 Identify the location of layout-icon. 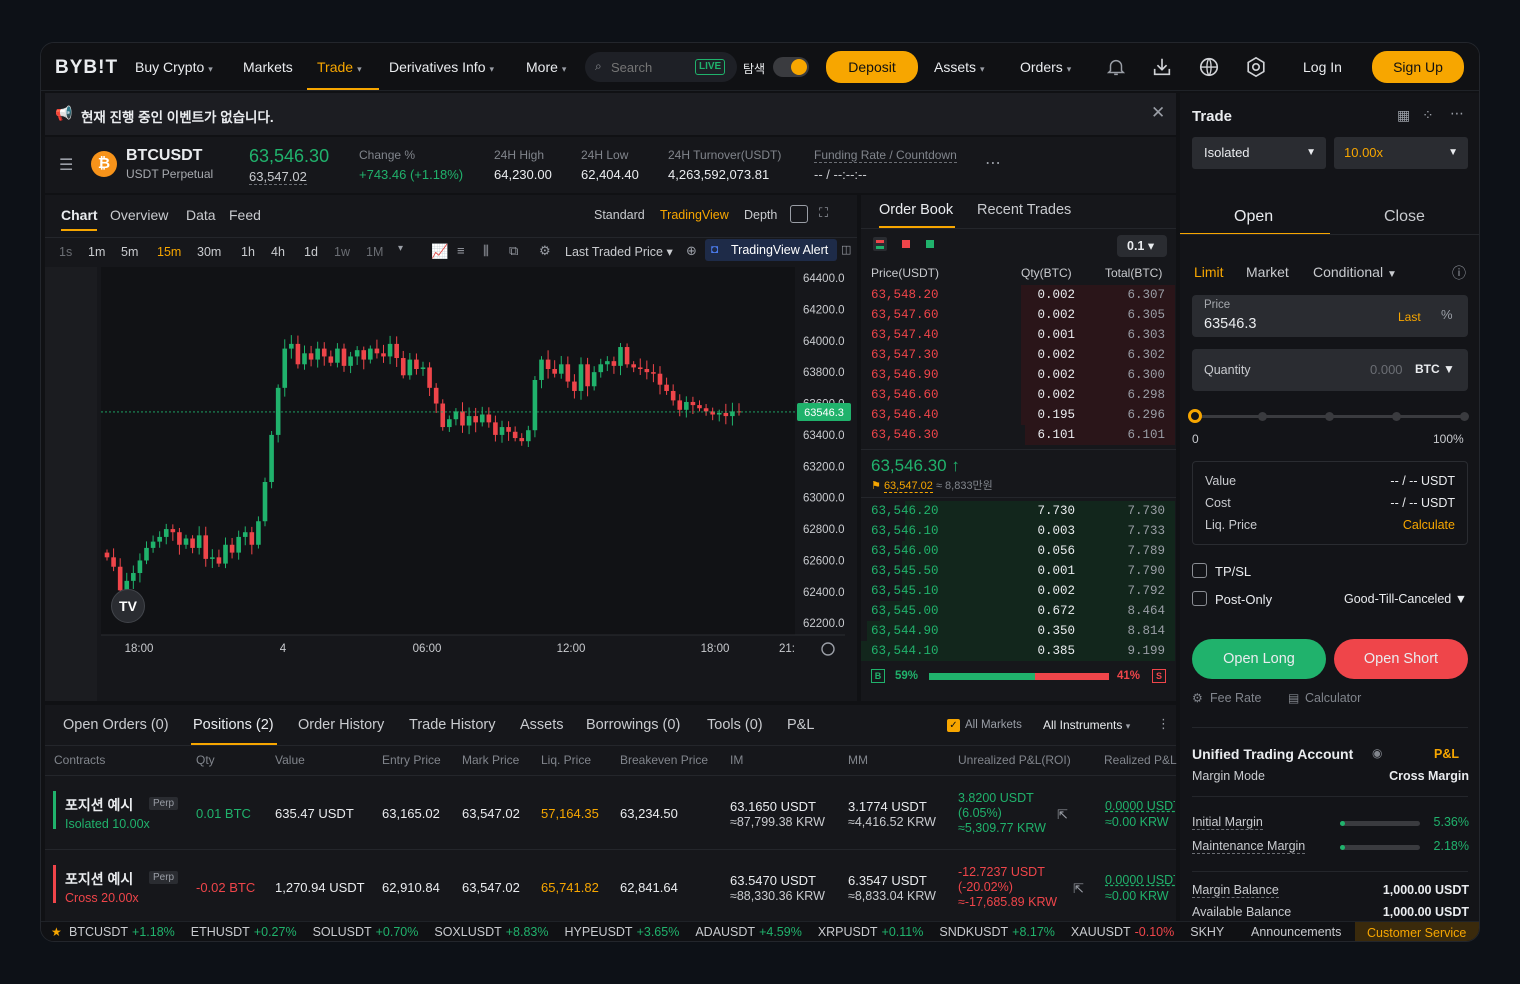
(799, 214).